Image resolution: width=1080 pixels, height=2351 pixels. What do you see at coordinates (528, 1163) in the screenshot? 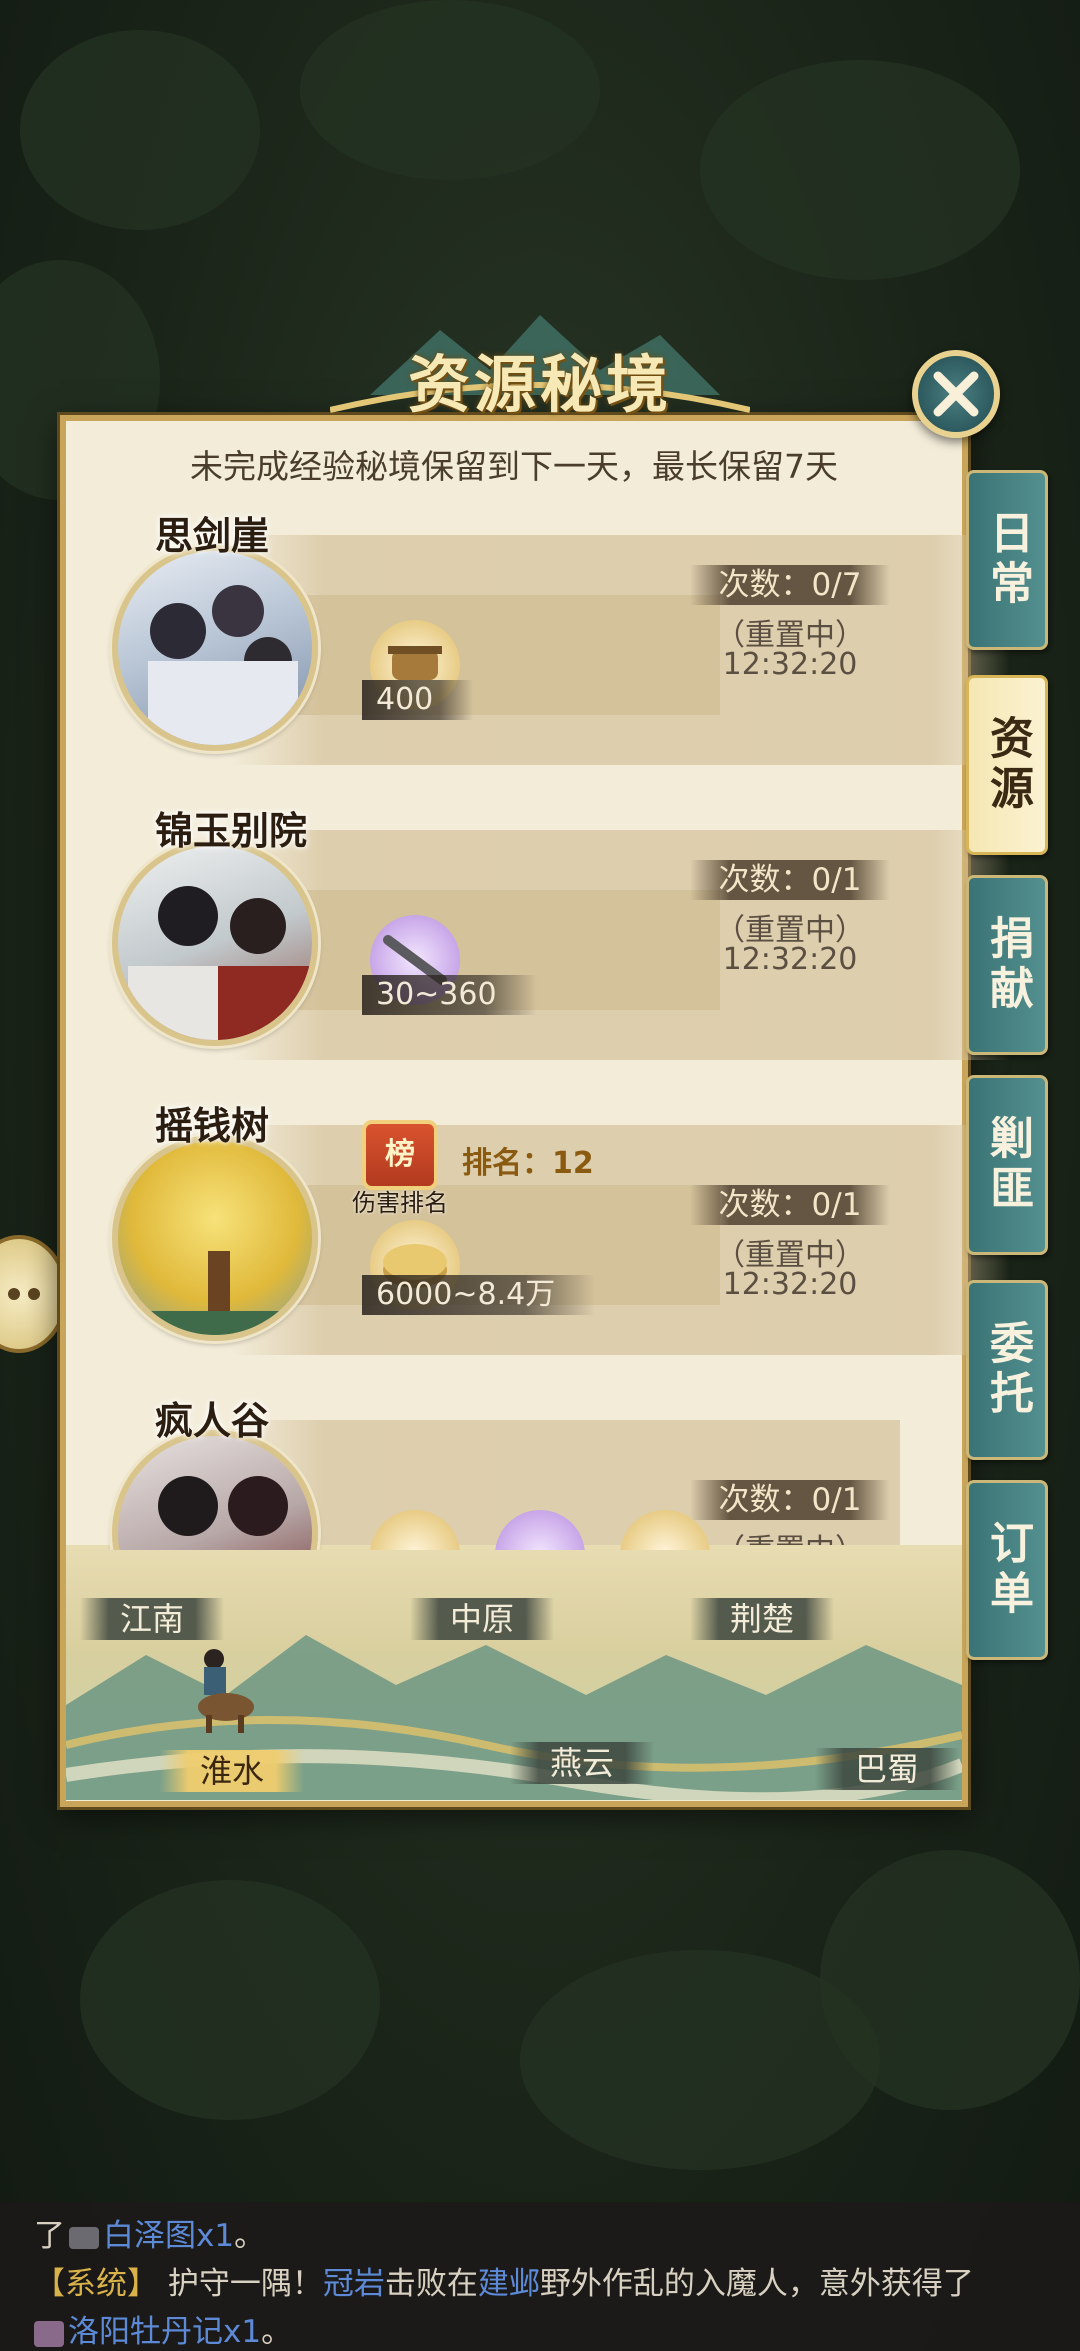
I see `rank-value: 排名：12` at bounding box center [528, 1163].